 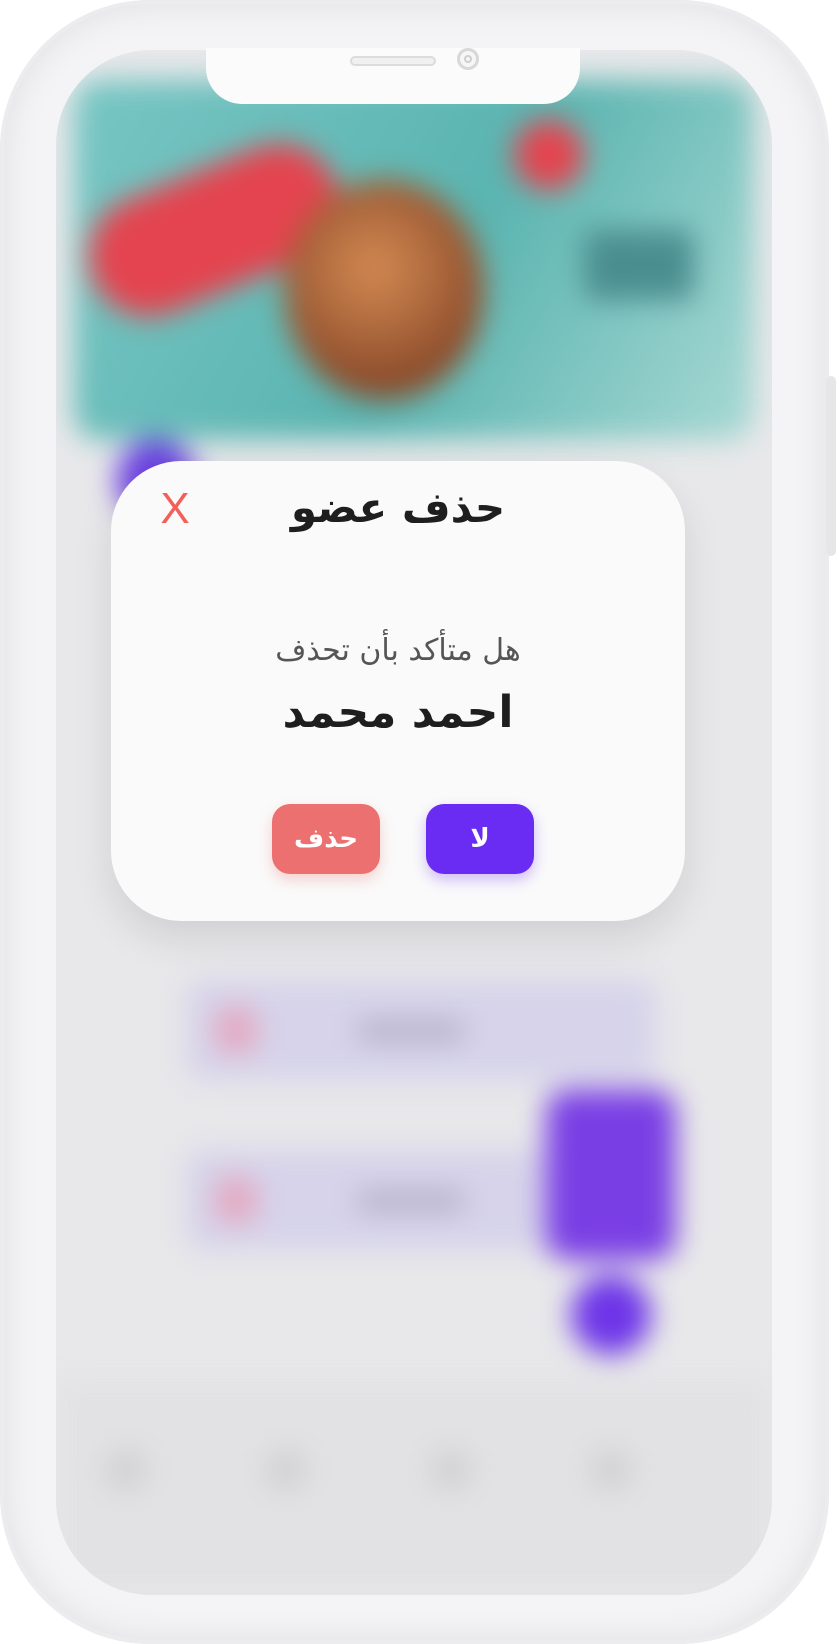 What do you see at coordinates (384, 290) in the screenshot?
I see `banner-food-image` at bounding box center [384, 290].